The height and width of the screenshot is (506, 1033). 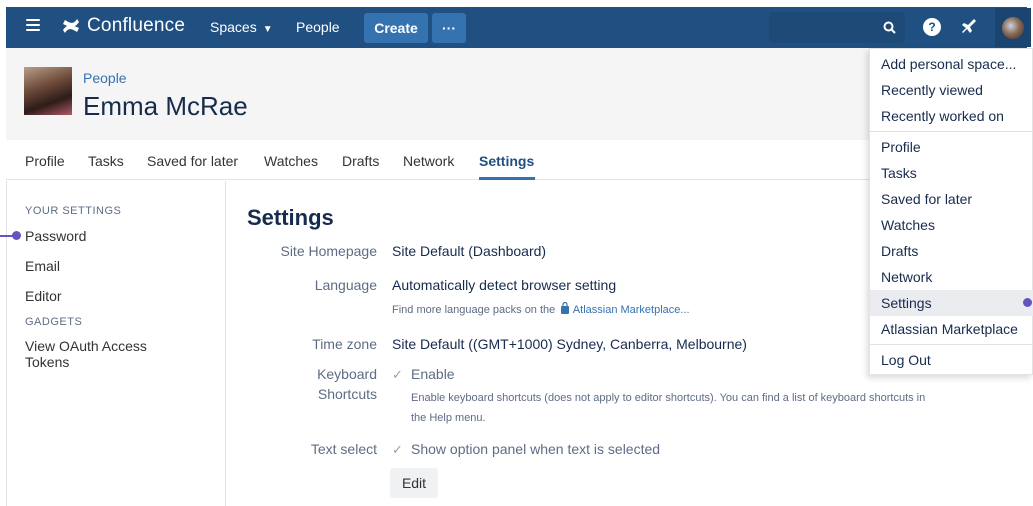 What do you see at coordinates (73, 211) in the screenshot?
I see `your-settings-heading: YOUR SETTINGS` at bounding box center [73, 211].